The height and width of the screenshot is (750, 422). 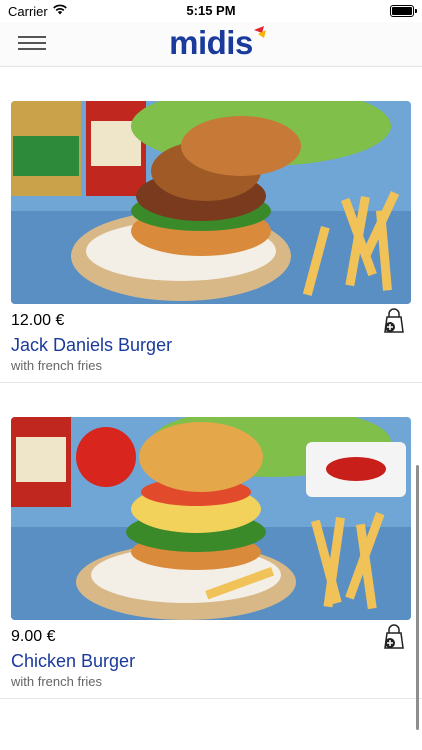 I want to click on logo-text: midis, so click(x=211, y=42).